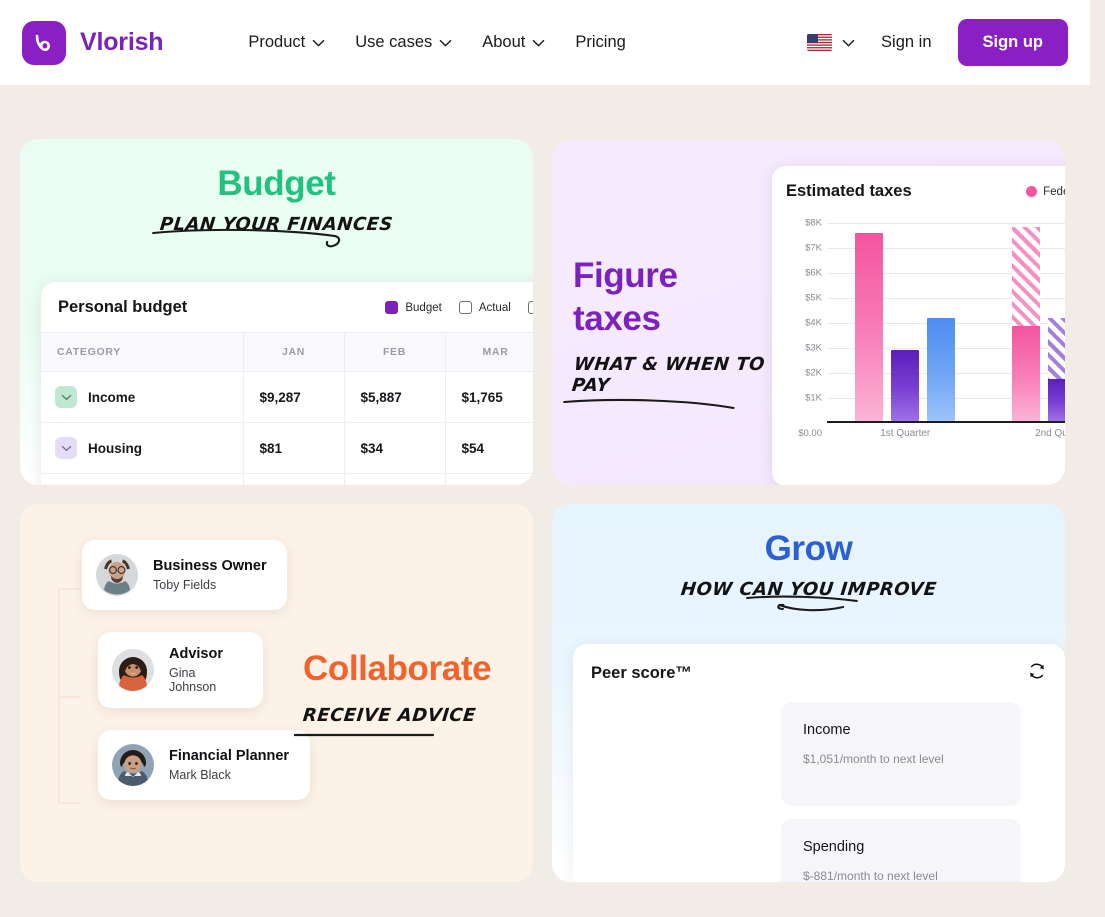 The width and height of the screenshot is (1105, 917). I want to click on legend-label-actual: Actual, so click(494, 307).